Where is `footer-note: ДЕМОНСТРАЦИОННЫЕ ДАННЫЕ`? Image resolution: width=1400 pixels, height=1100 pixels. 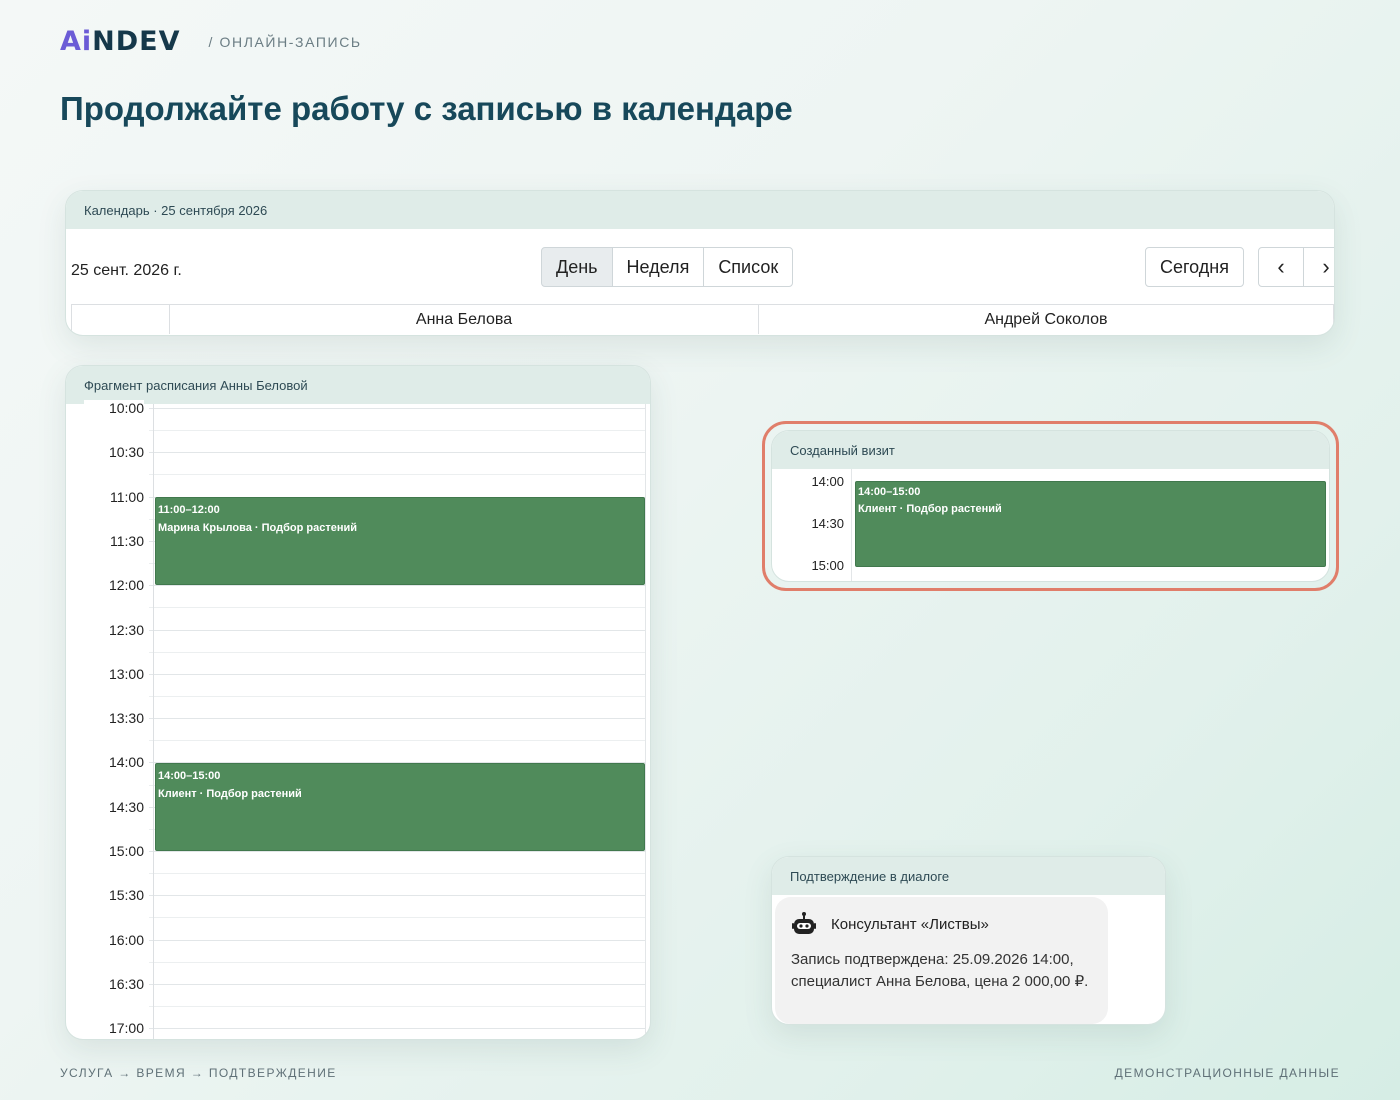 footer-note: ДЕМОНСТРАЦИОННЫЕ ДАННЫЕ is located at coordinates (1227, 1073).